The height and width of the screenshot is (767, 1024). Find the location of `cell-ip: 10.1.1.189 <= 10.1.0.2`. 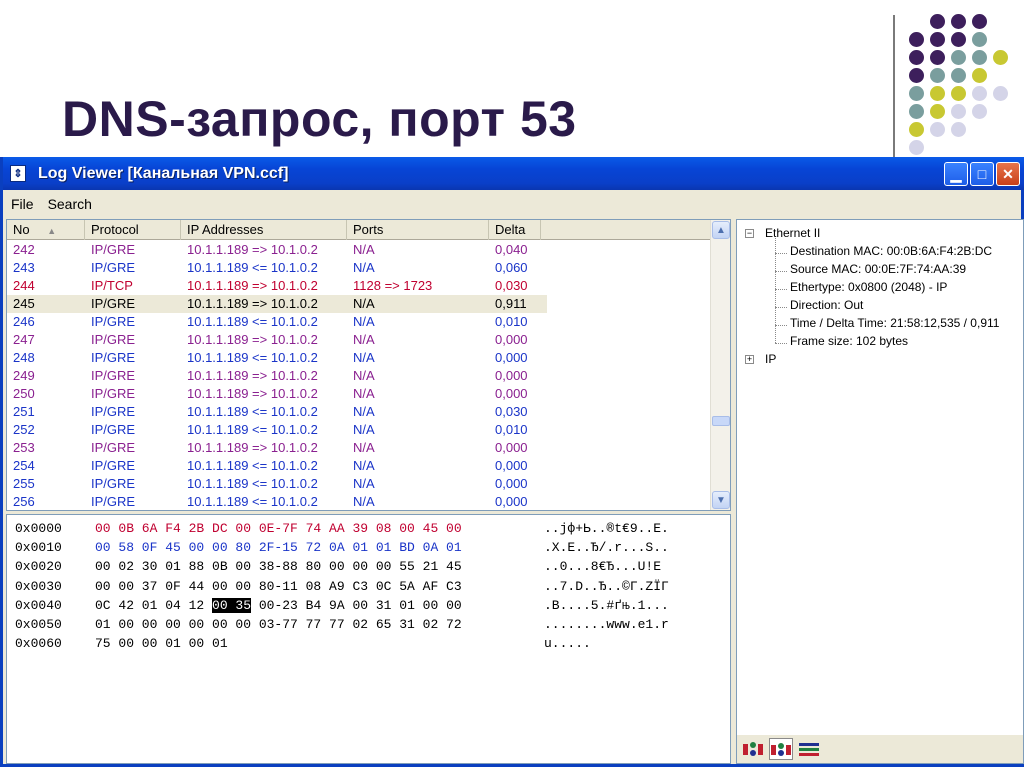

cell-ip: 10.1.1.189 <= 10.1.0.2 is located at coordinates (252, 429).